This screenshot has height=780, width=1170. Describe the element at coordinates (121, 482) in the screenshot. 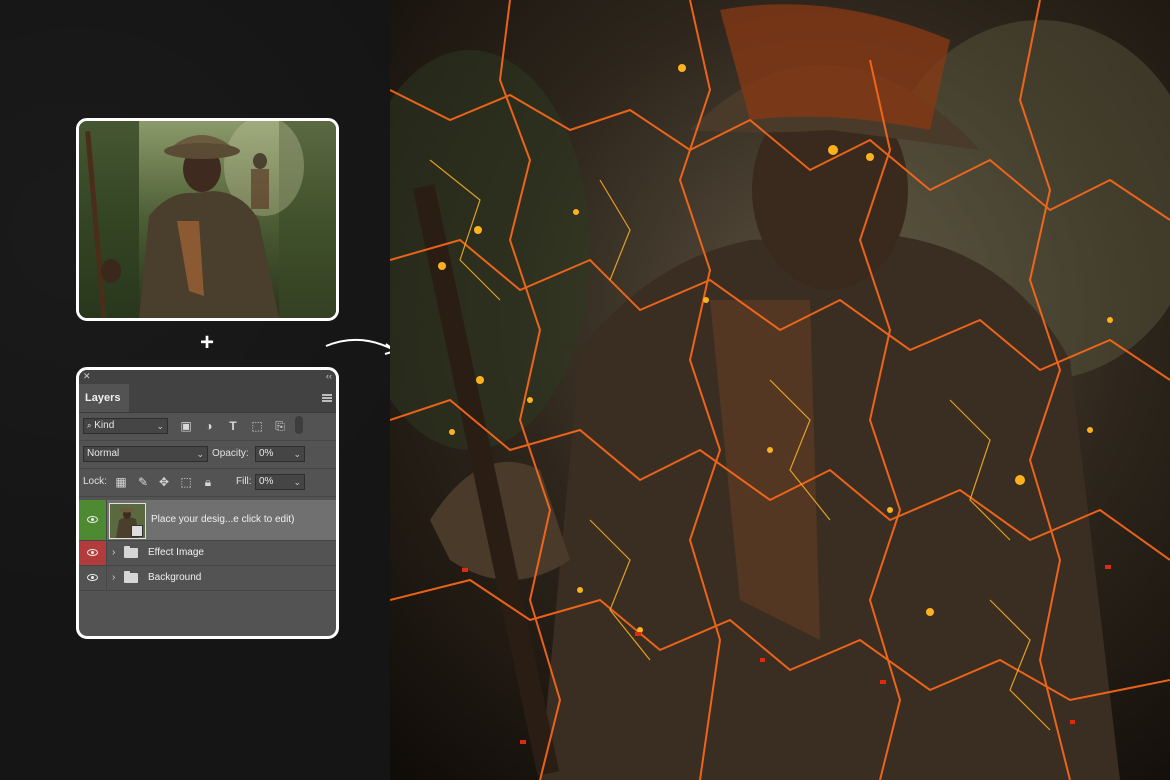

I see `lock-transparent-icon: ▦` at that location.